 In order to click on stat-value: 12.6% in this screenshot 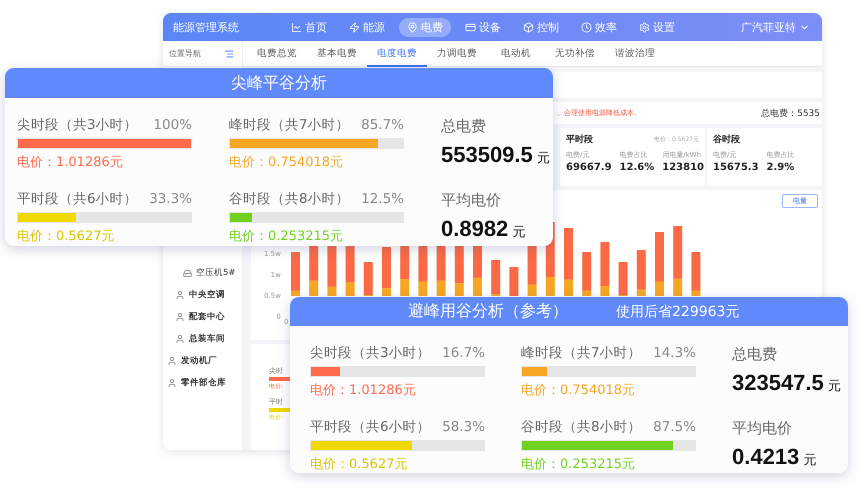, I will do `click(637, 167)`.